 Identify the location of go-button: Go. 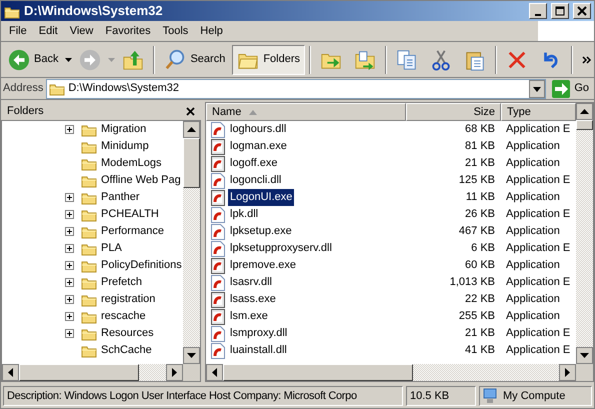
(570, 88).